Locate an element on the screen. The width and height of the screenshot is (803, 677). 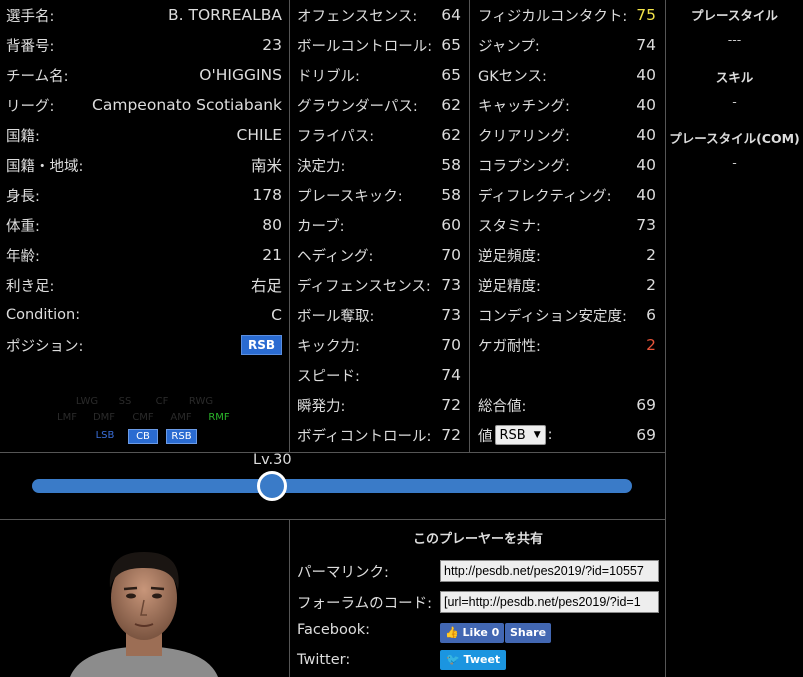
level-slider-handle is located at coordinates (272, 486).